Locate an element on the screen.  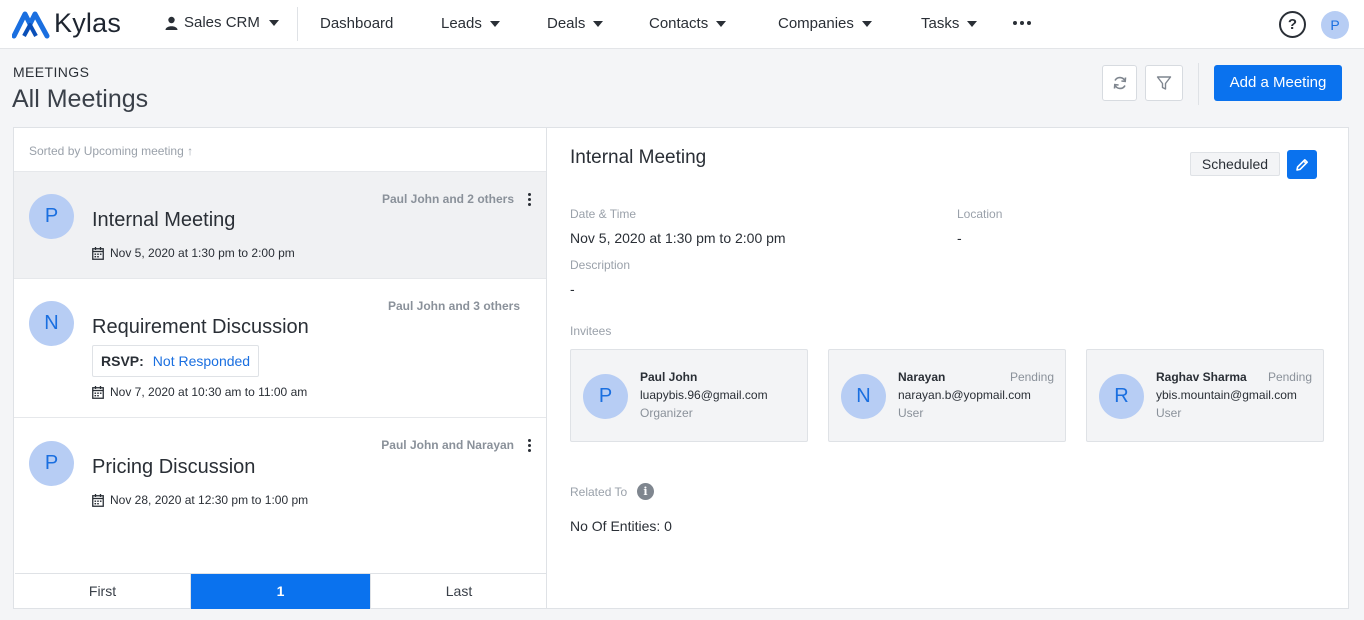
nav-contacts: Contacts is located at coordinates (688, 23).